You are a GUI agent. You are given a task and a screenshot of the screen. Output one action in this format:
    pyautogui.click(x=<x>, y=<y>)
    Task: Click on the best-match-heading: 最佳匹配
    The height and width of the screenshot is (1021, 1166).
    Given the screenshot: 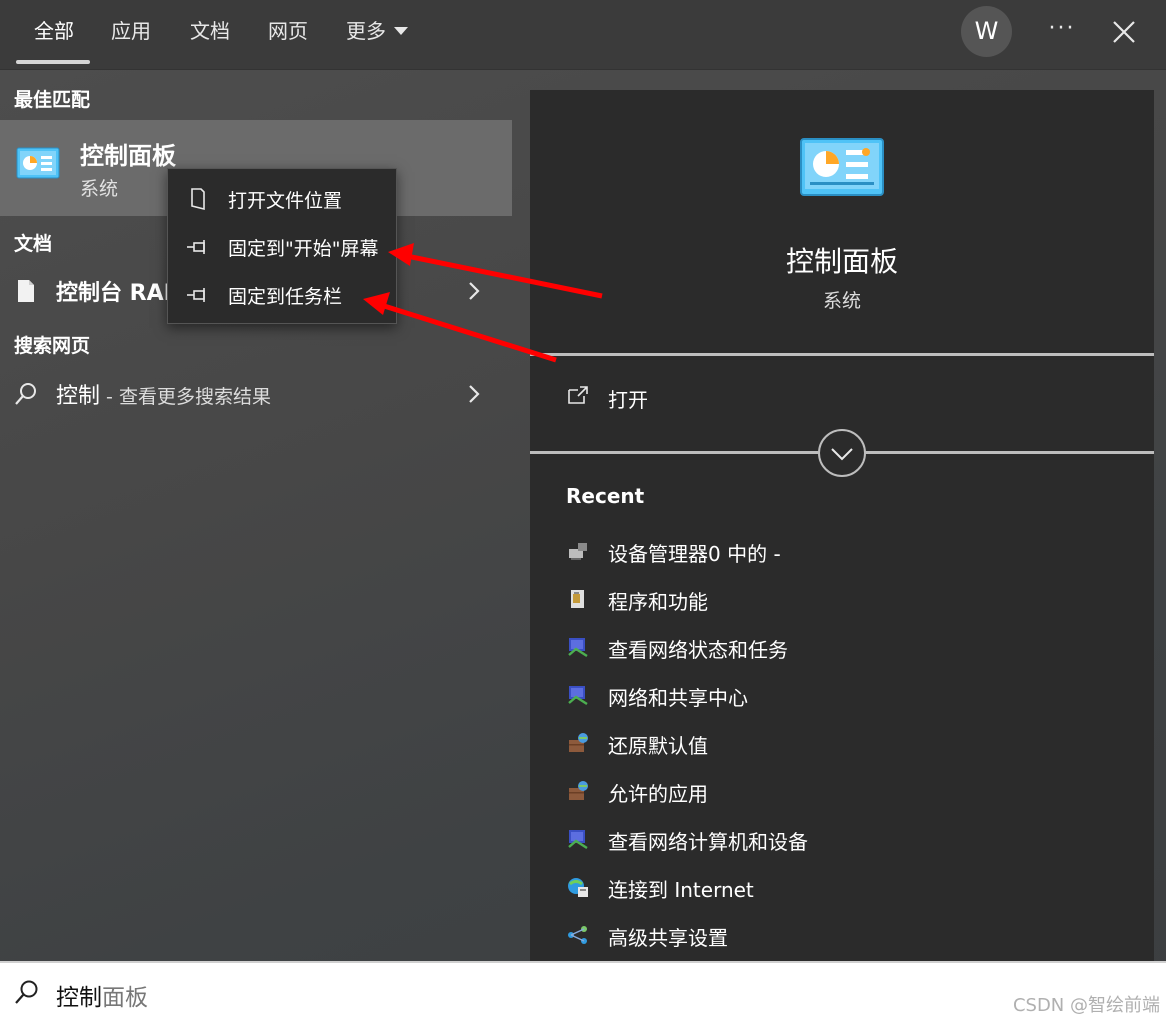 What is the action you would take?
    pyautogui.click(x=52, y=100)
    